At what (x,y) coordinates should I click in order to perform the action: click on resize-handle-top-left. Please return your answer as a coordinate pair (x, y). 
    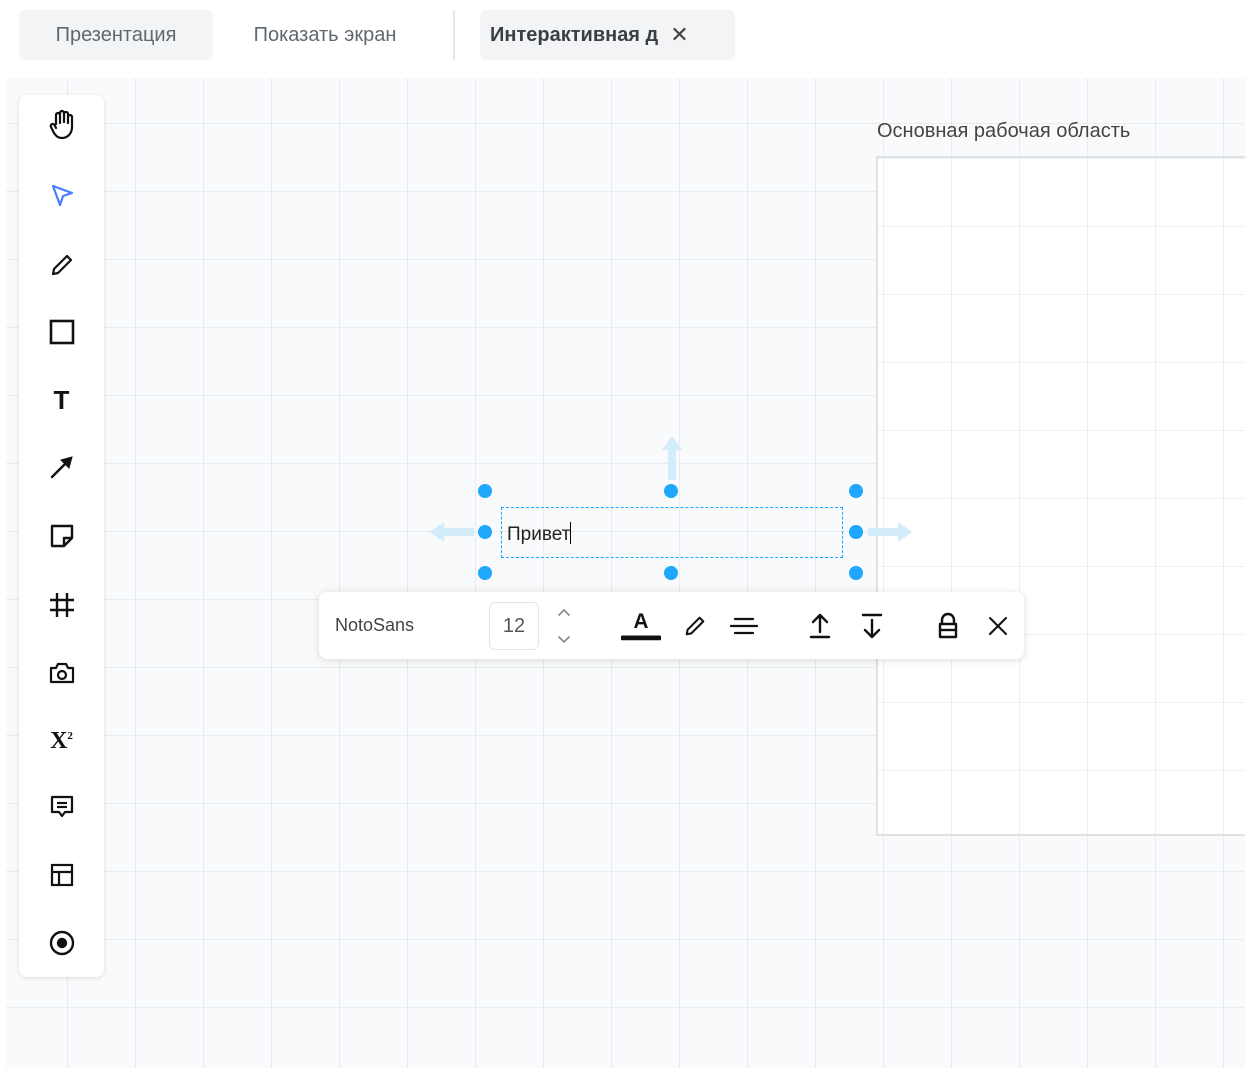
    Looking at the image, I should click on (485, 491).